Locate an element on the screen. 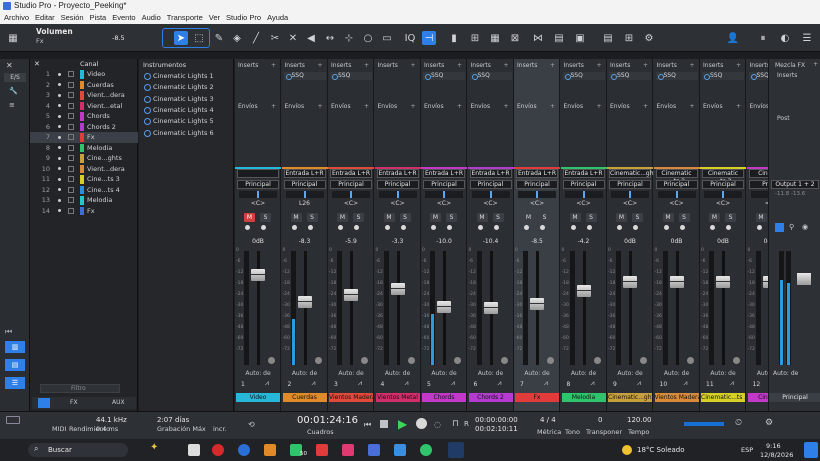 The width and height of the screenshot is (820, 461). narrow-icon: ☰ is located at coordinates (15, 383).